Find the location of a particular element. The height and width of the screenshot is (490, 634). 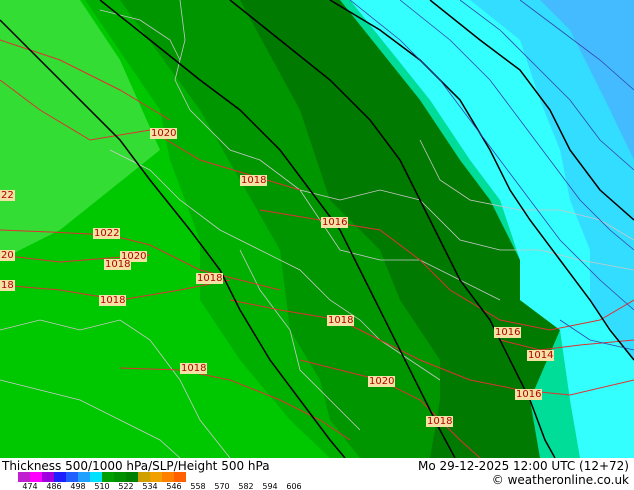

valid-time: Mo 29-12-2025 12:00 UTC (12+72) is located at coordinates (523, 466).